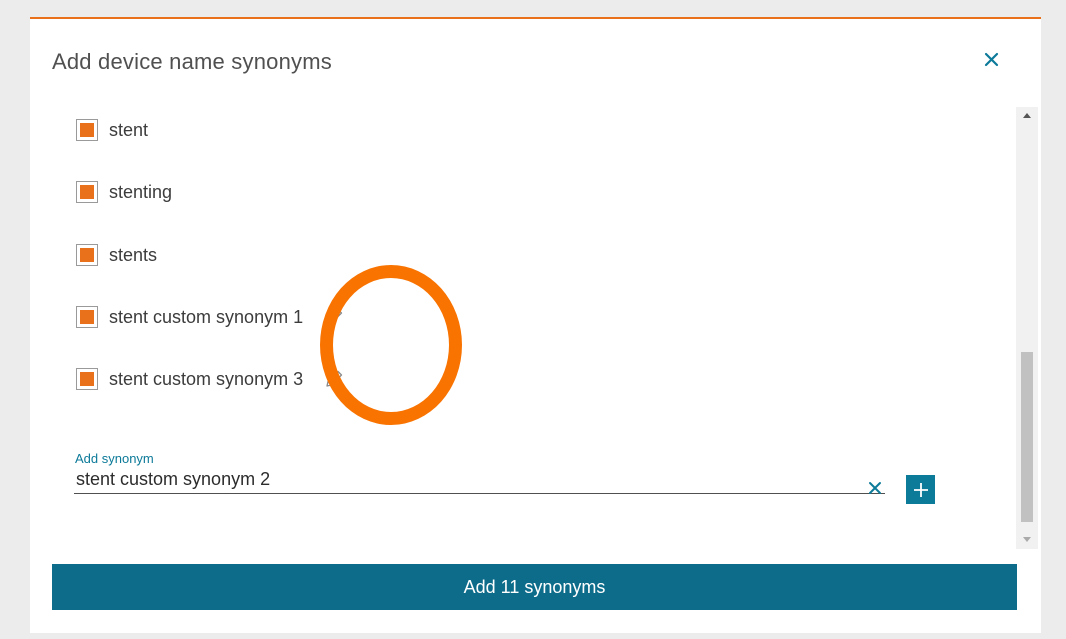 The width and height of the screenshot is (1066, 639). Describe the element at coordinates (129, 129) in the screenshot. I see `synonym-label: stent` at that location.